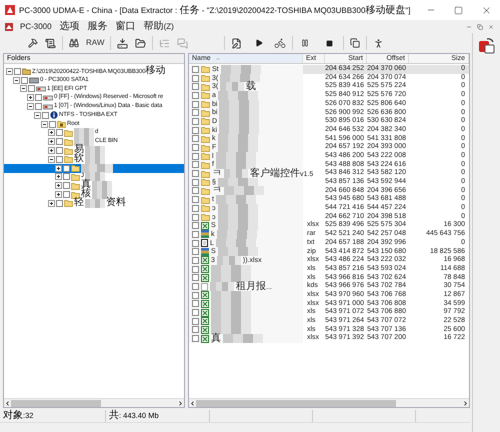  I want to click on folder-icon, so click(140, 43).